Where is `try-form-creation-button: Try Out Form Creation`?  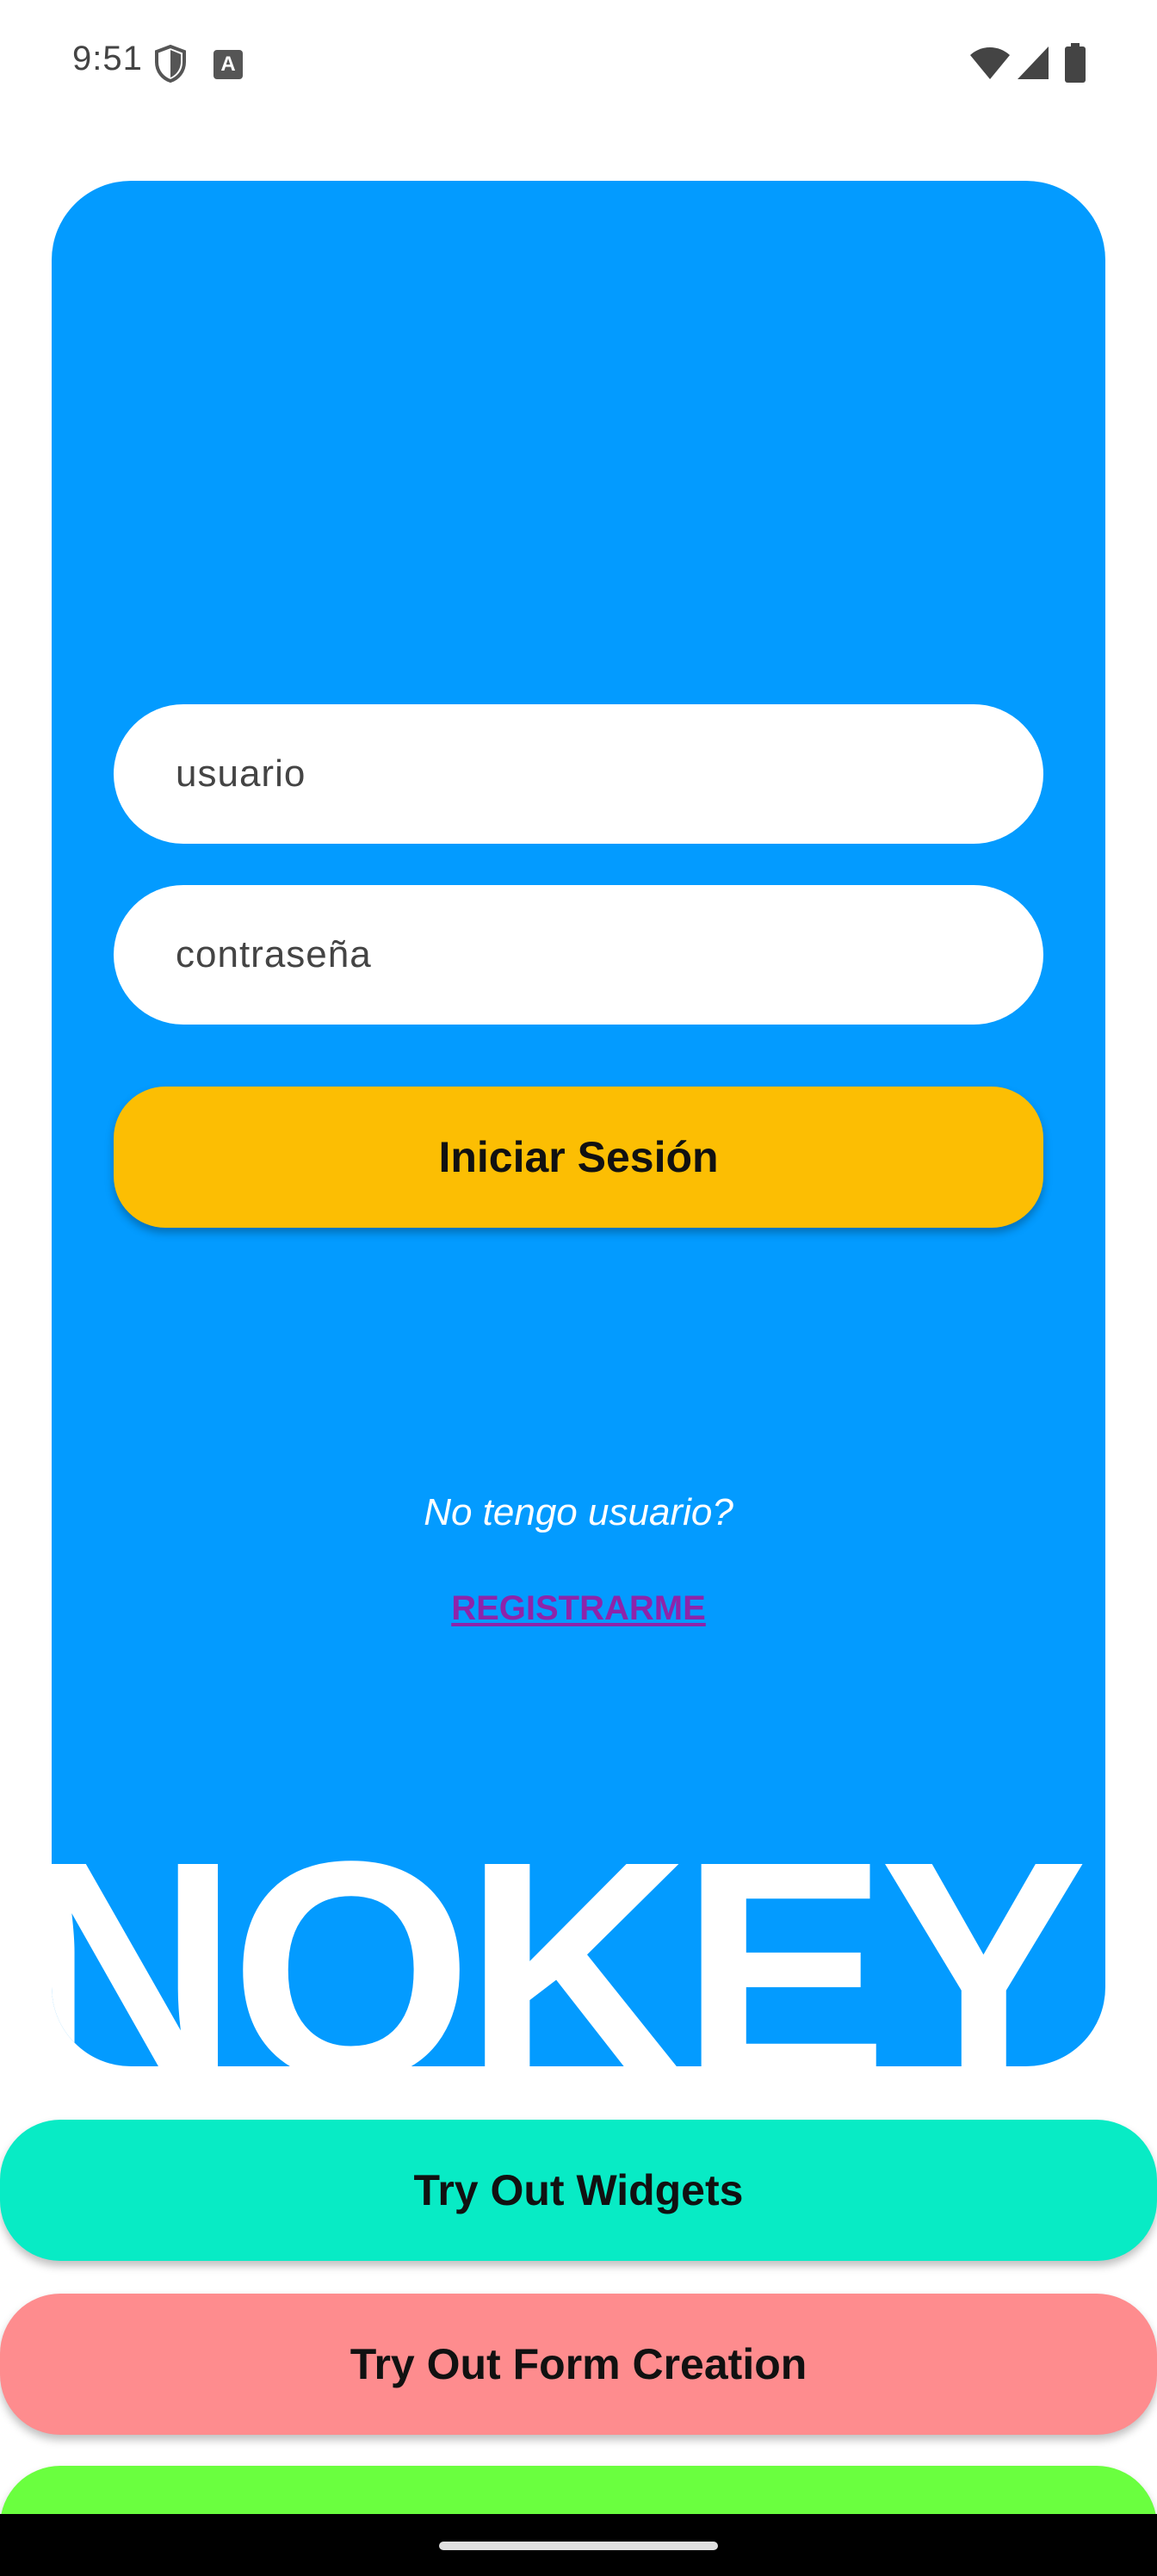
try-form-creation-button: Try Out Form Creation is located at coordinates (579, 2365).